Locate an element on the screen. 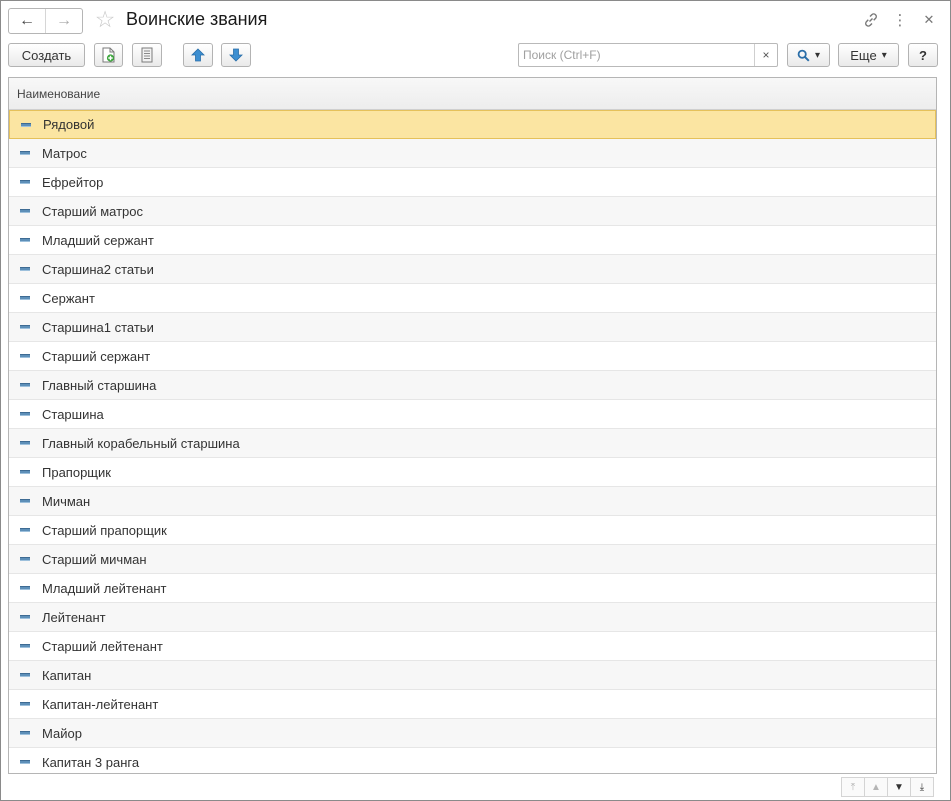 The width and height of the screenshot is (951, 801). page-title: Воинские звания is located at coordinates (197, 19).